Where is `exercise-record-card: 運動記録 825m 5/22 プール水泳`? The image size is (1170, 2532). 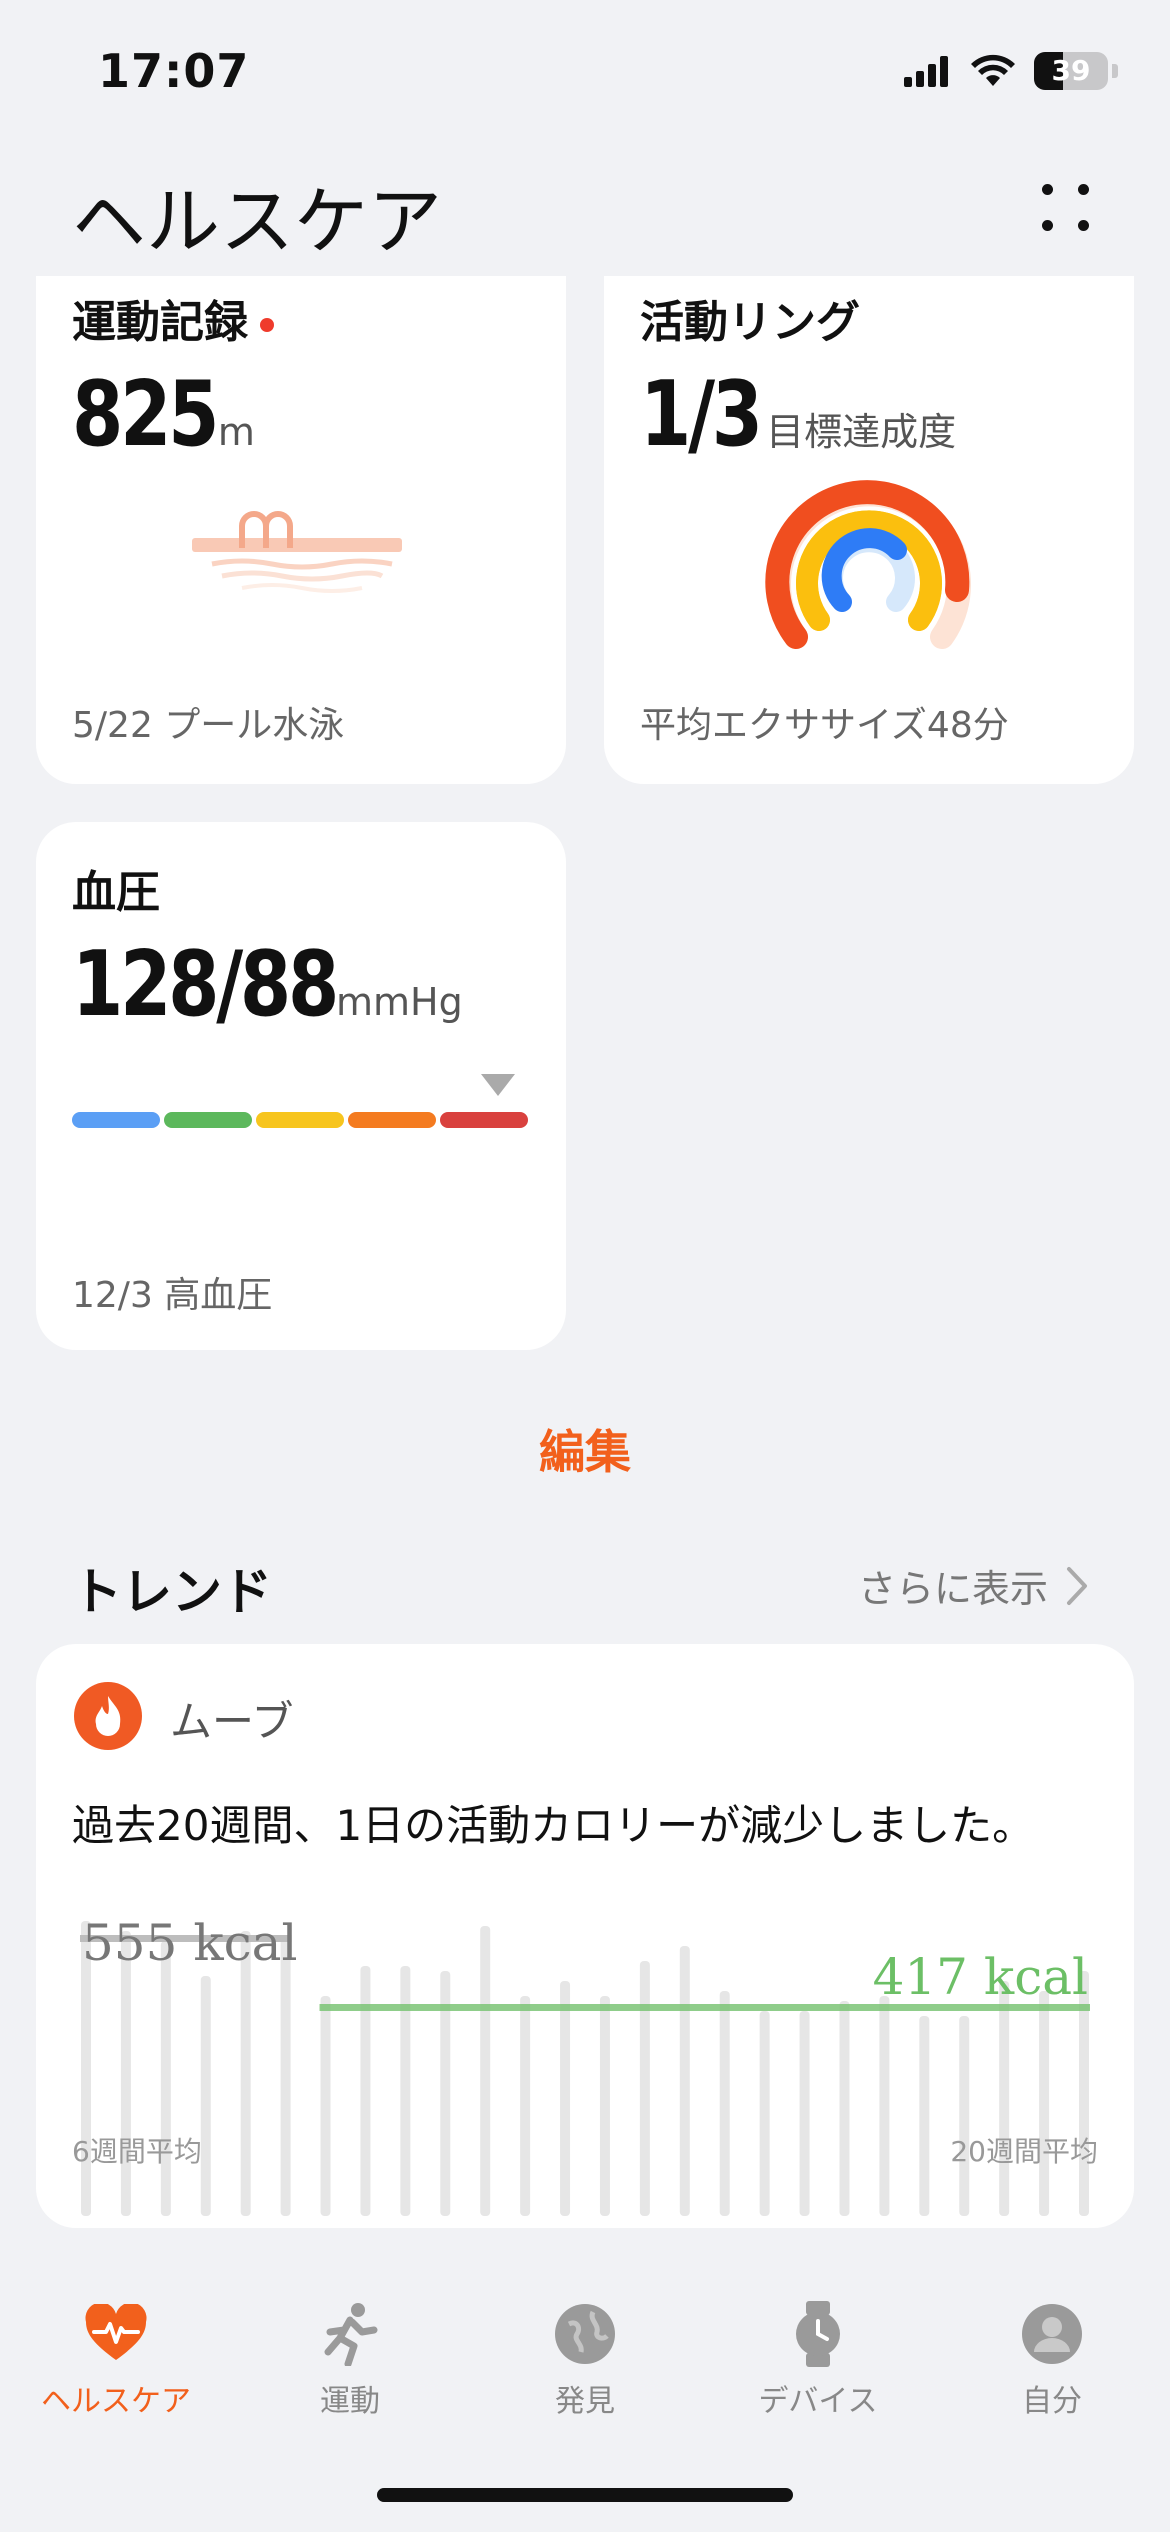
exercise-record-card: 運動記録 825m 5/22 プール水泳 is located at coordinates (301, 530).